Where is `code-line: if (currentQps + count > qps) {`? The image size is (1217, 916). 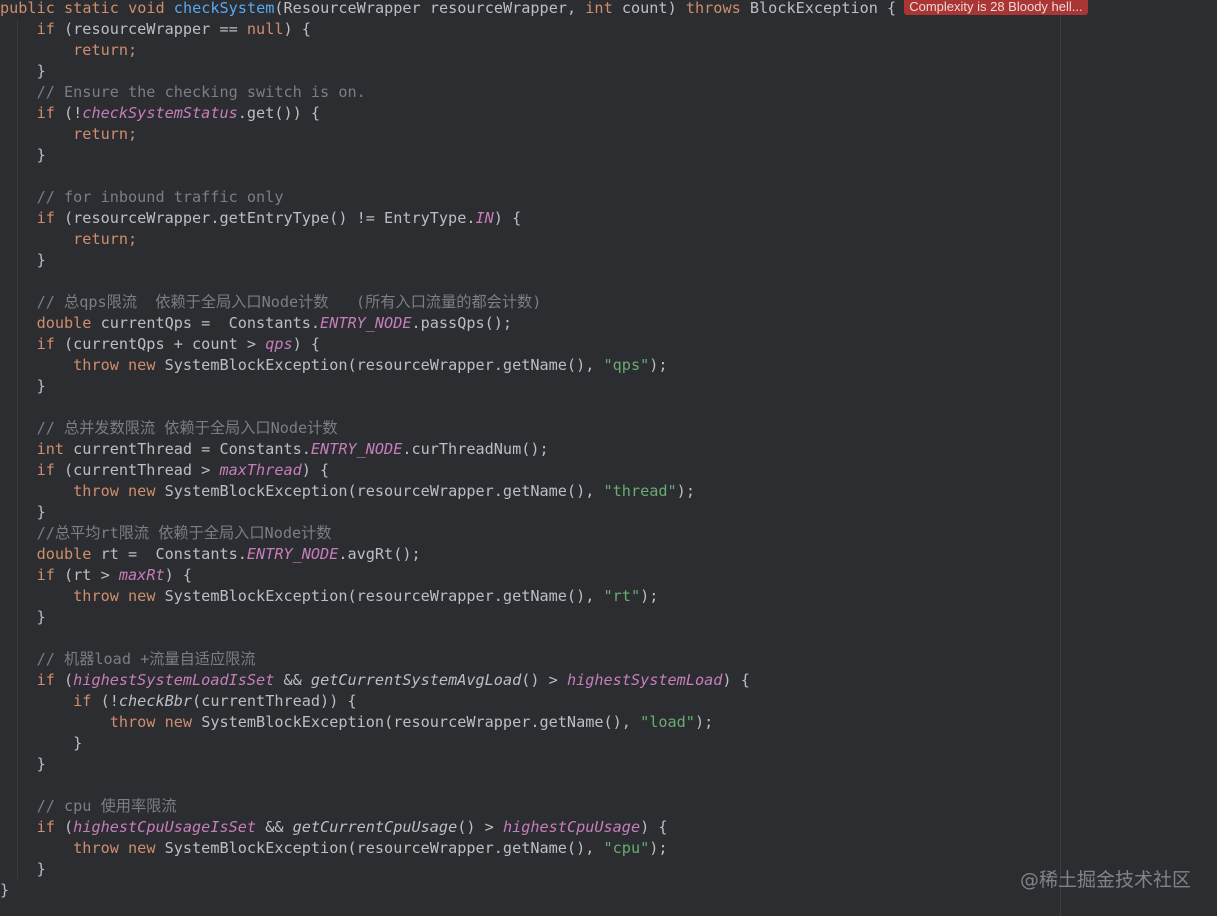 code-line: if (currentQps + count > qps) { is located at coordinates (178, 344).